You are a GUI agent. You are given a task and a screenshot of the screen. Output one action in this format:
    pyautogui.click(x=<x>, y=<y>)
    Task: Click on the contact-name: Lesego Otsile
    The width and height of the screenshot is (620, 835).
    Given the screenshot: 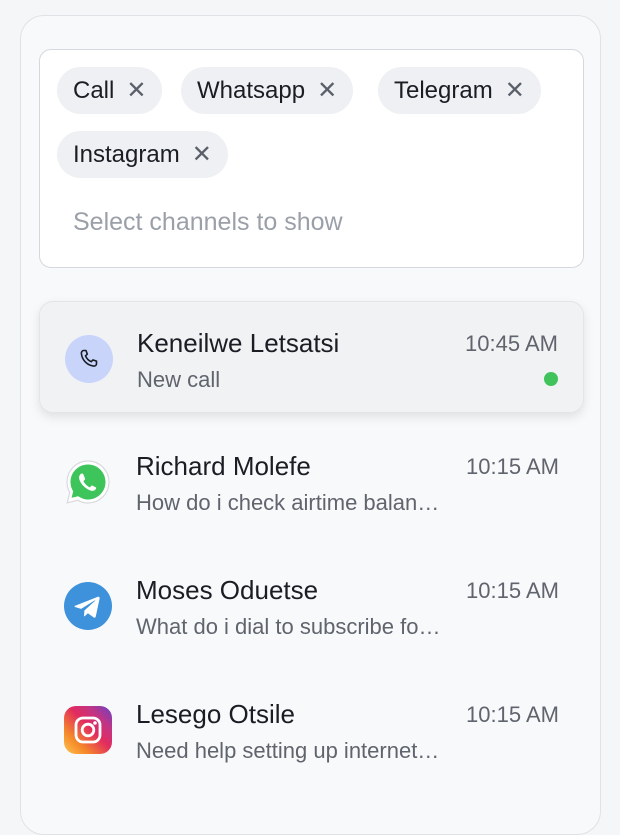 What is the action you would take?
    pyautogui.click(x=215, y=714)
    